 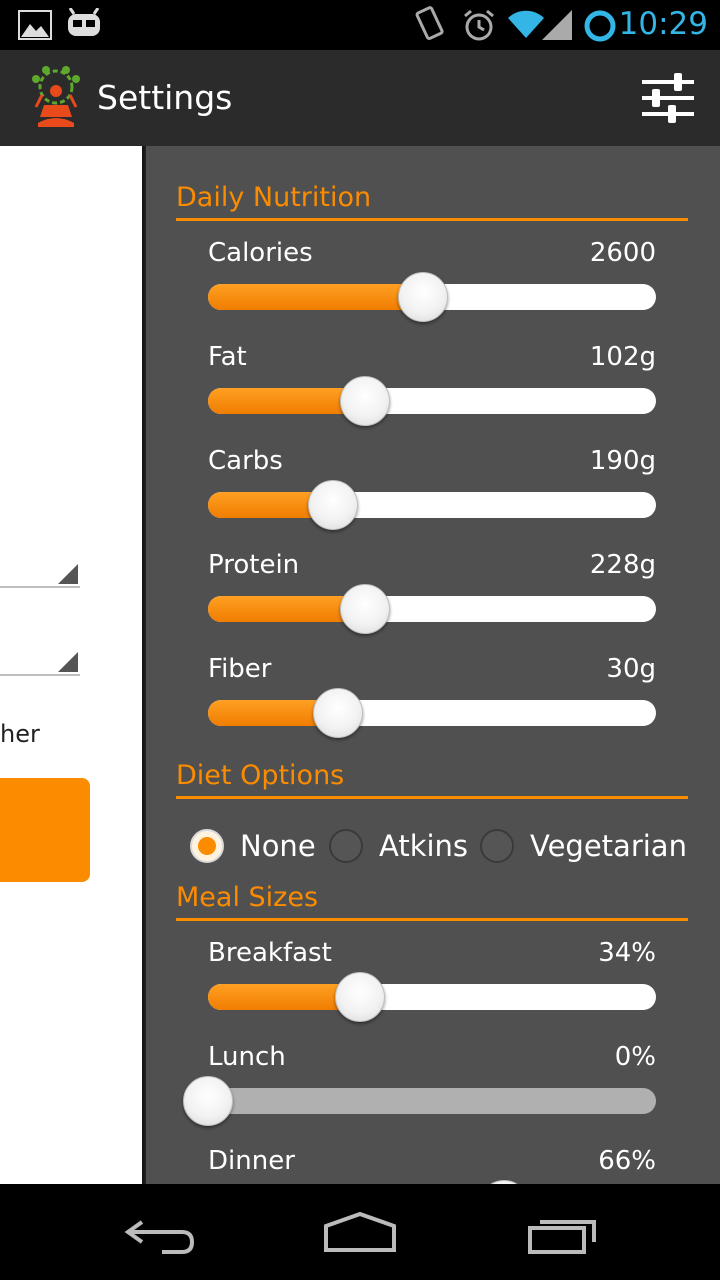 What do you see at coordinates (429, 23) in the screenshot?
I see `vibrate-icon` at bounding box center [429, 23].